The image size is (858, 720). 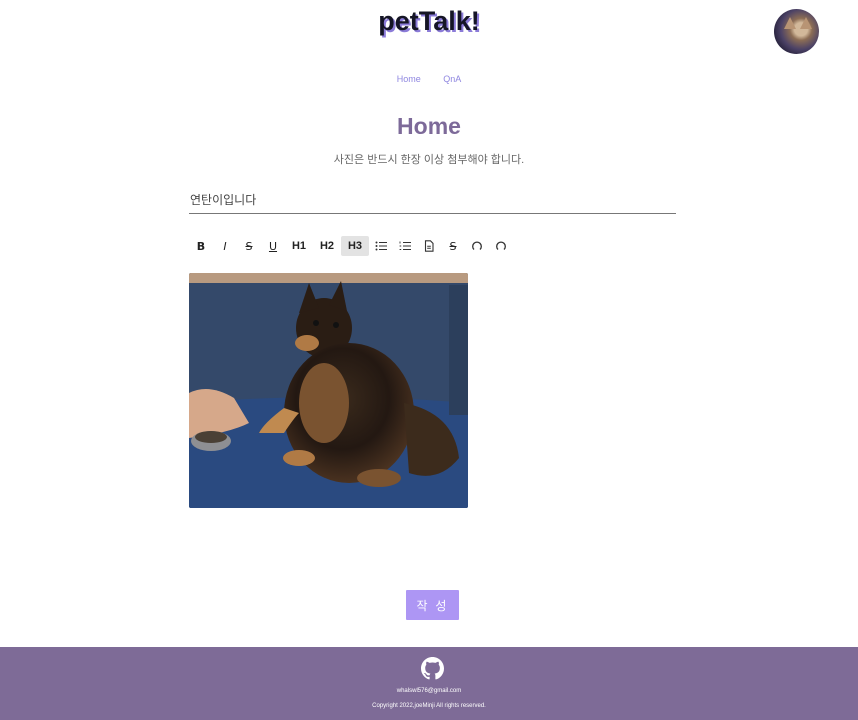 I want to click on ordered-list-button, so click(x=405, y=246).